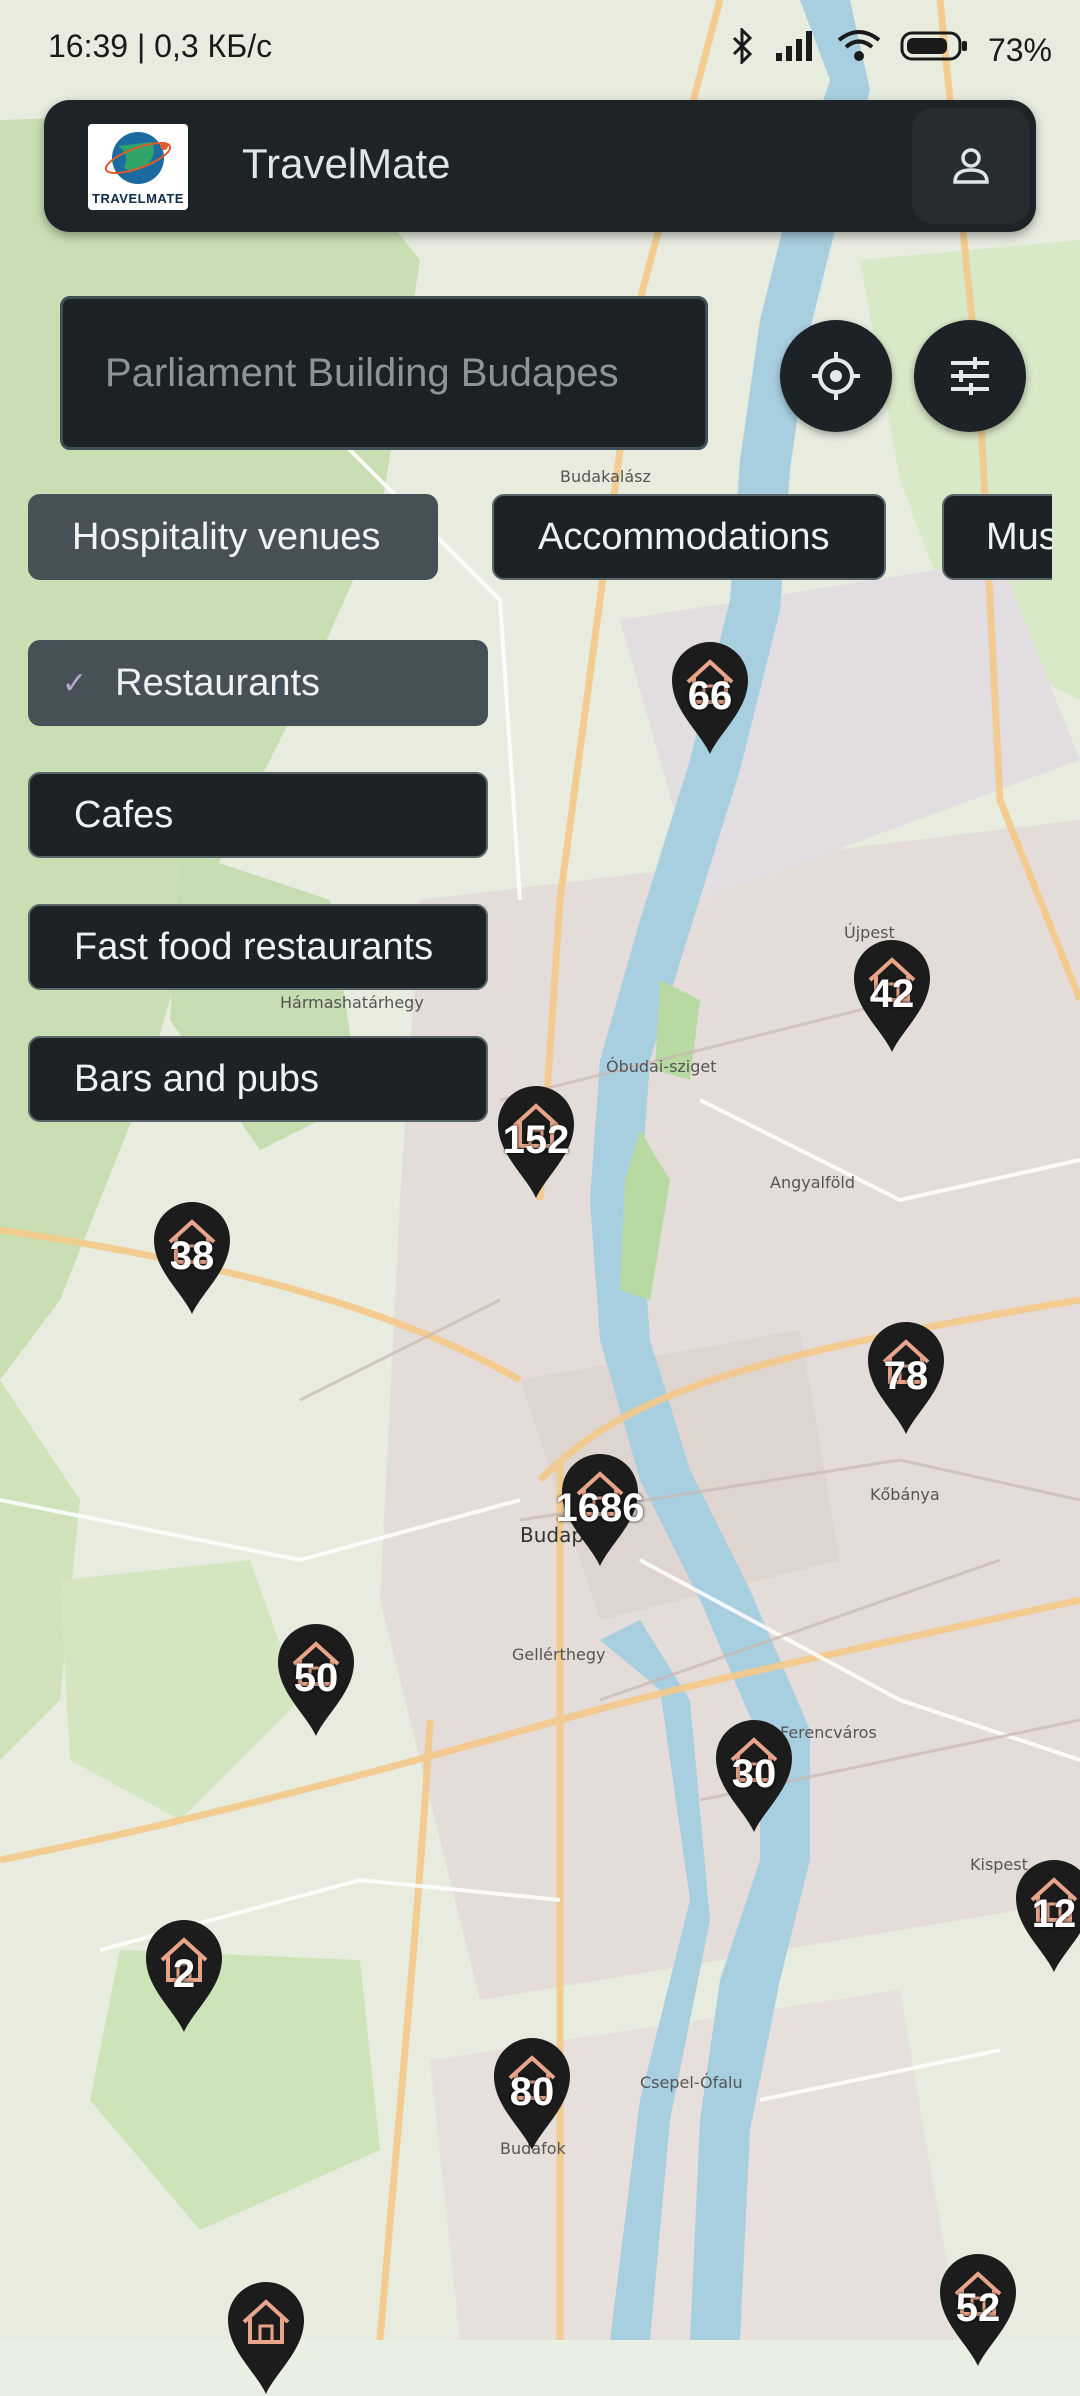 This screenshot has width=1080, height=2396. What do you see at coordinates (233, 537) in the screenshot?
I see `chip-hospitality-venues: Hospitality venues` at bounding box center [233, 537].